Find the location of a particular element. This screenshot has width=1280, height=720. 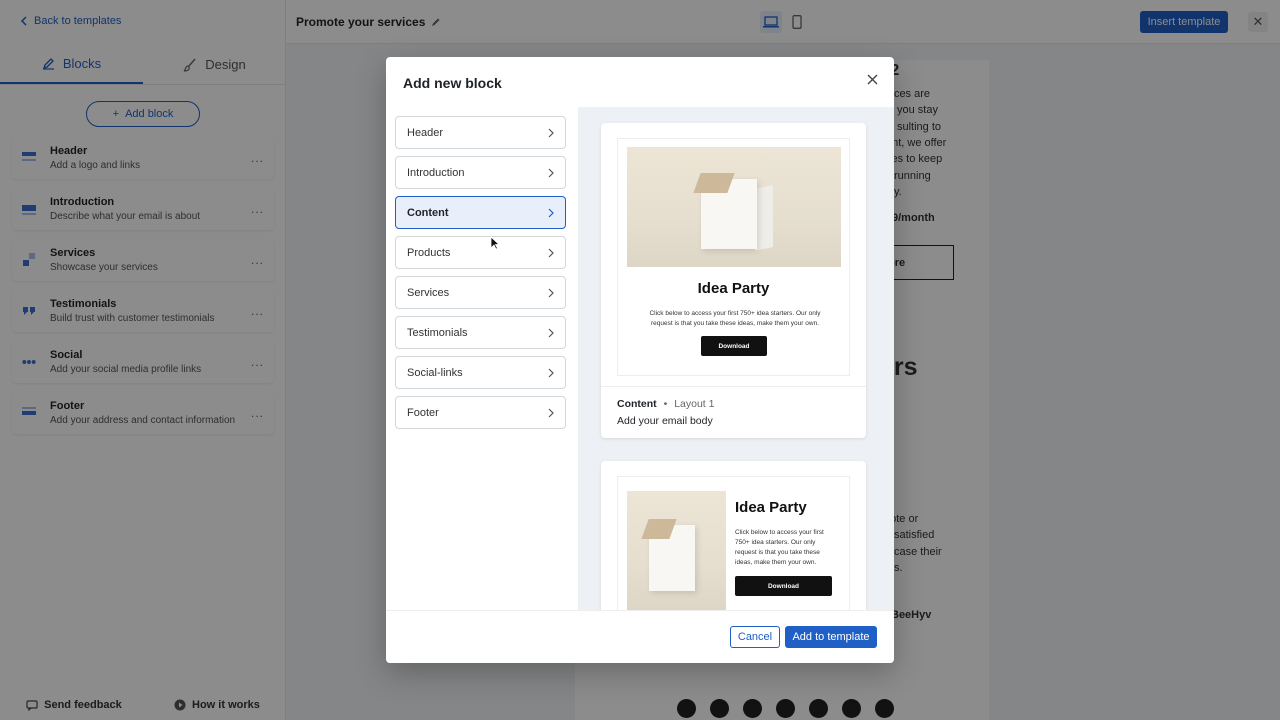

card-meta: Content • Layout 1 is located at coordinates (666, 404).